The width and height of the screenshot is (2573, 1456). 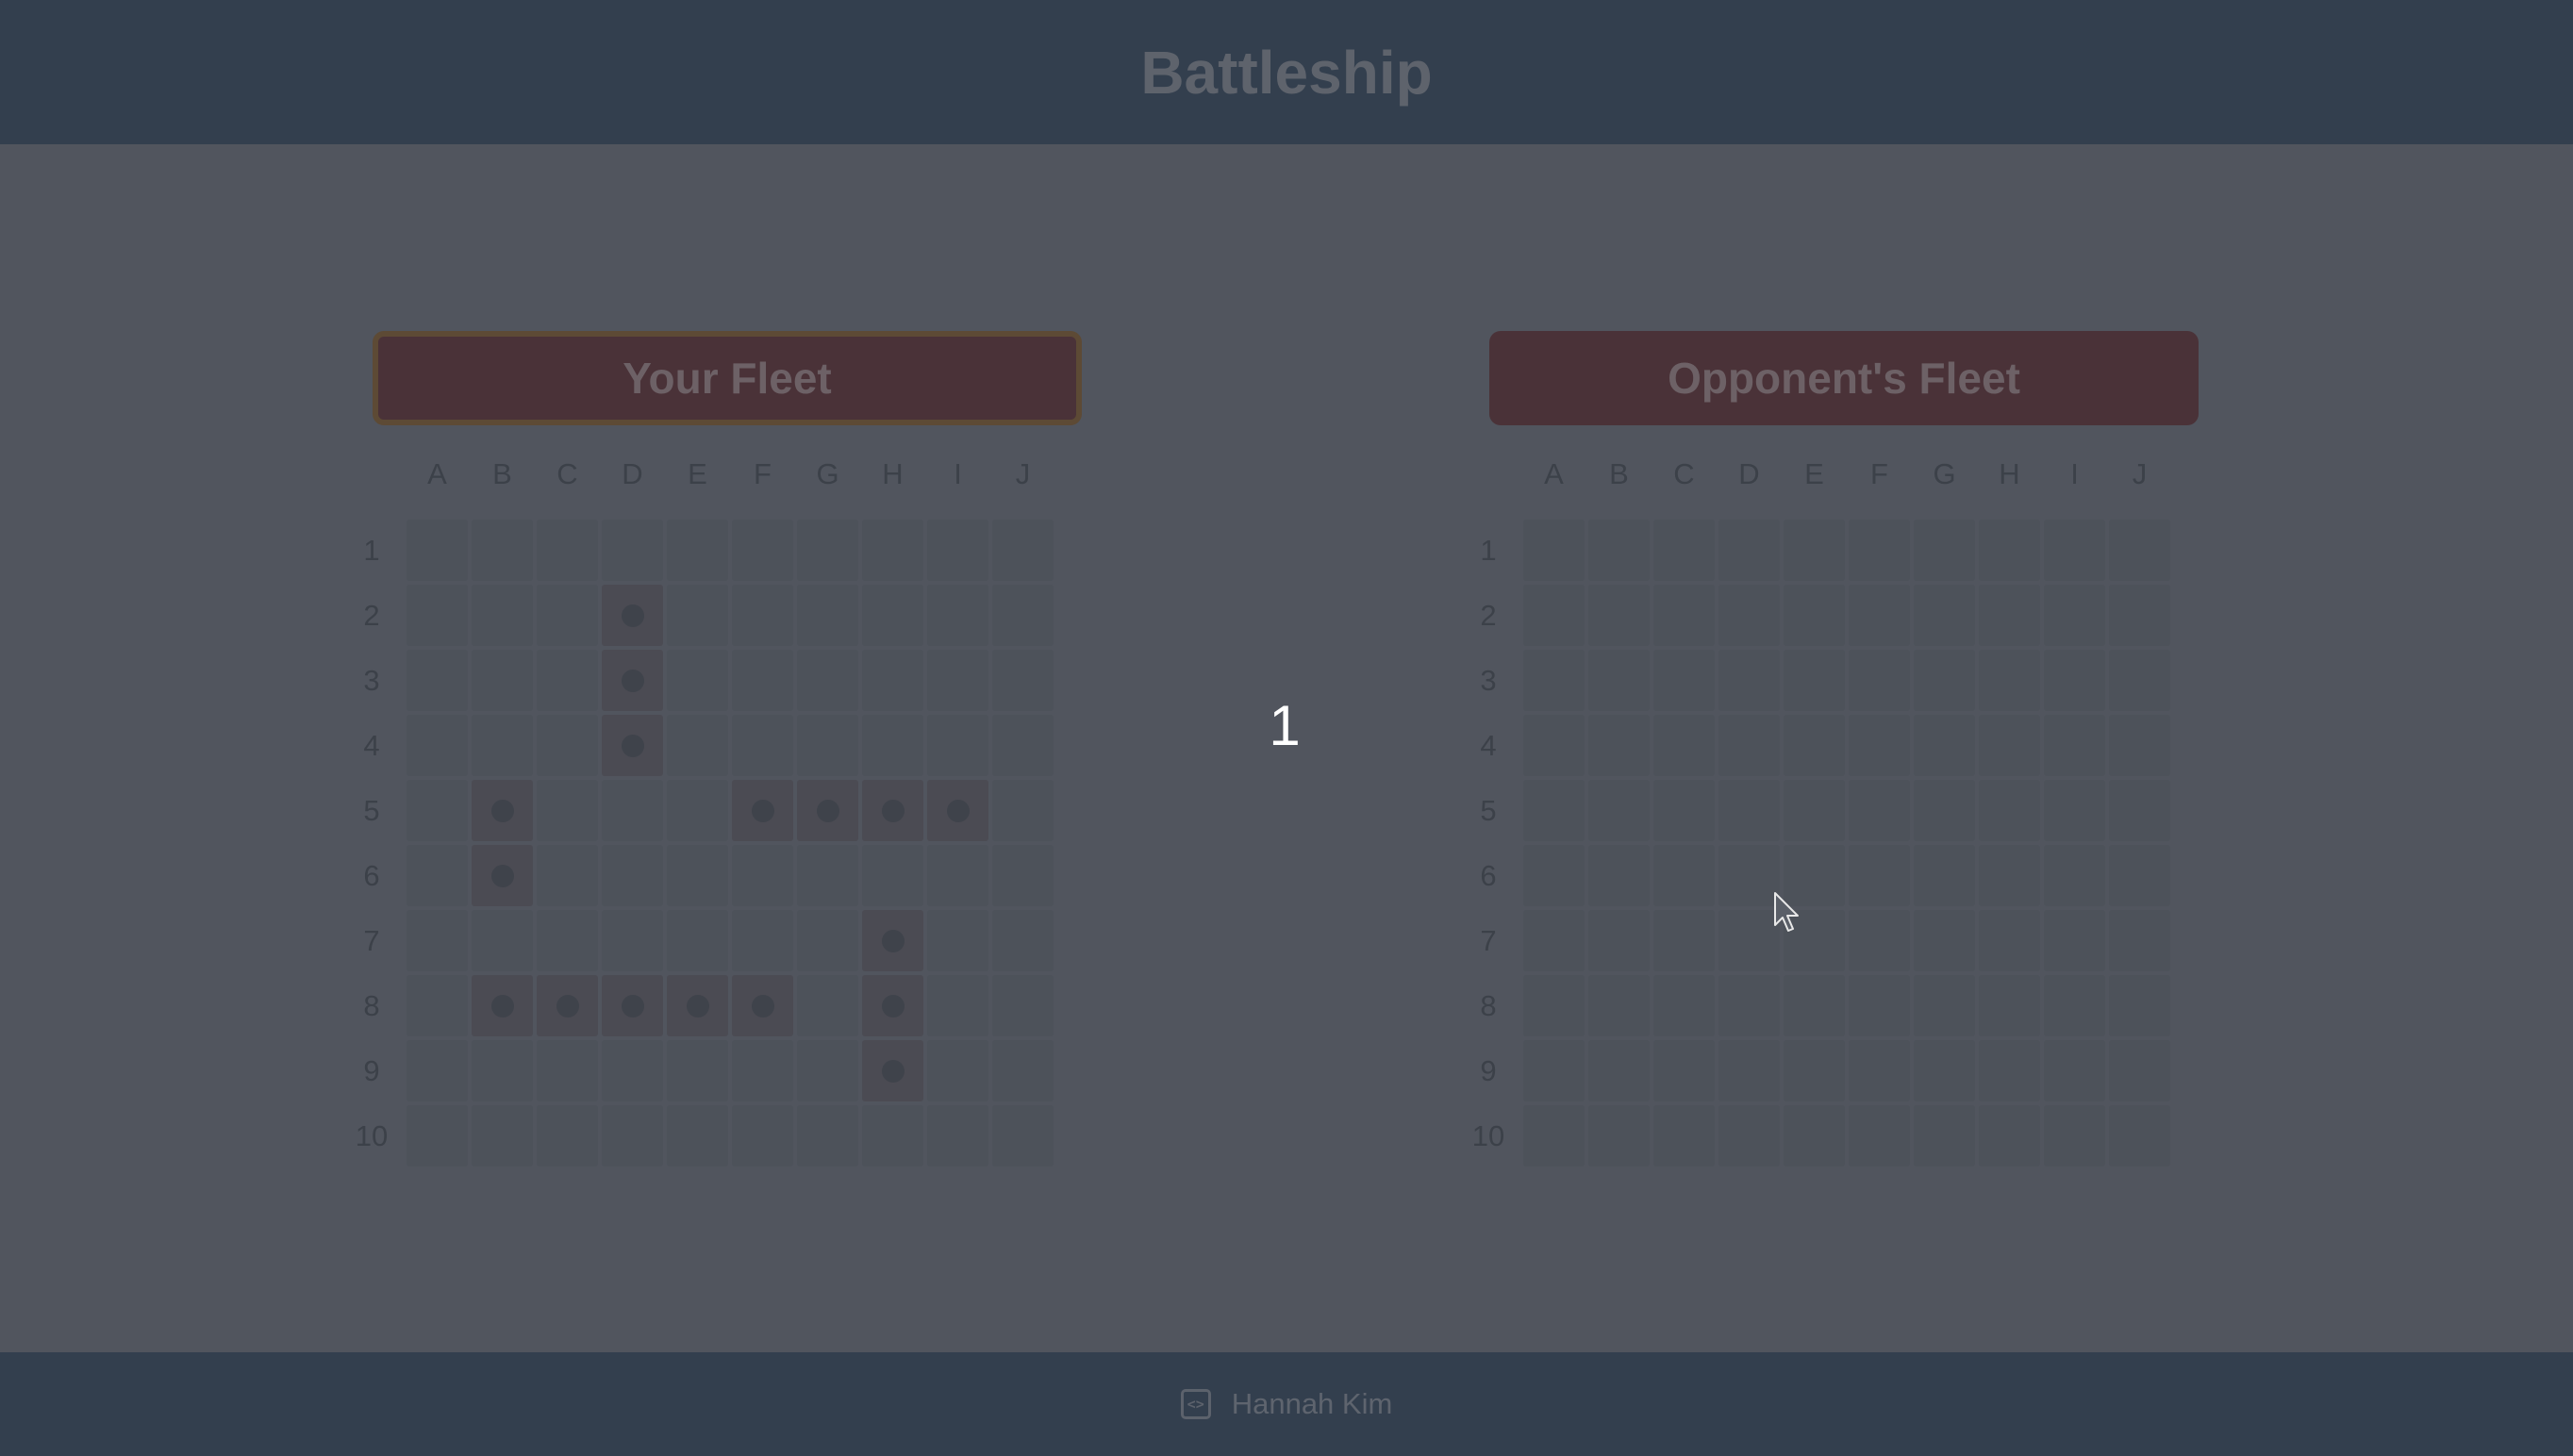 I want to click on grid-cell-a6, so click(x=1554, y=875).